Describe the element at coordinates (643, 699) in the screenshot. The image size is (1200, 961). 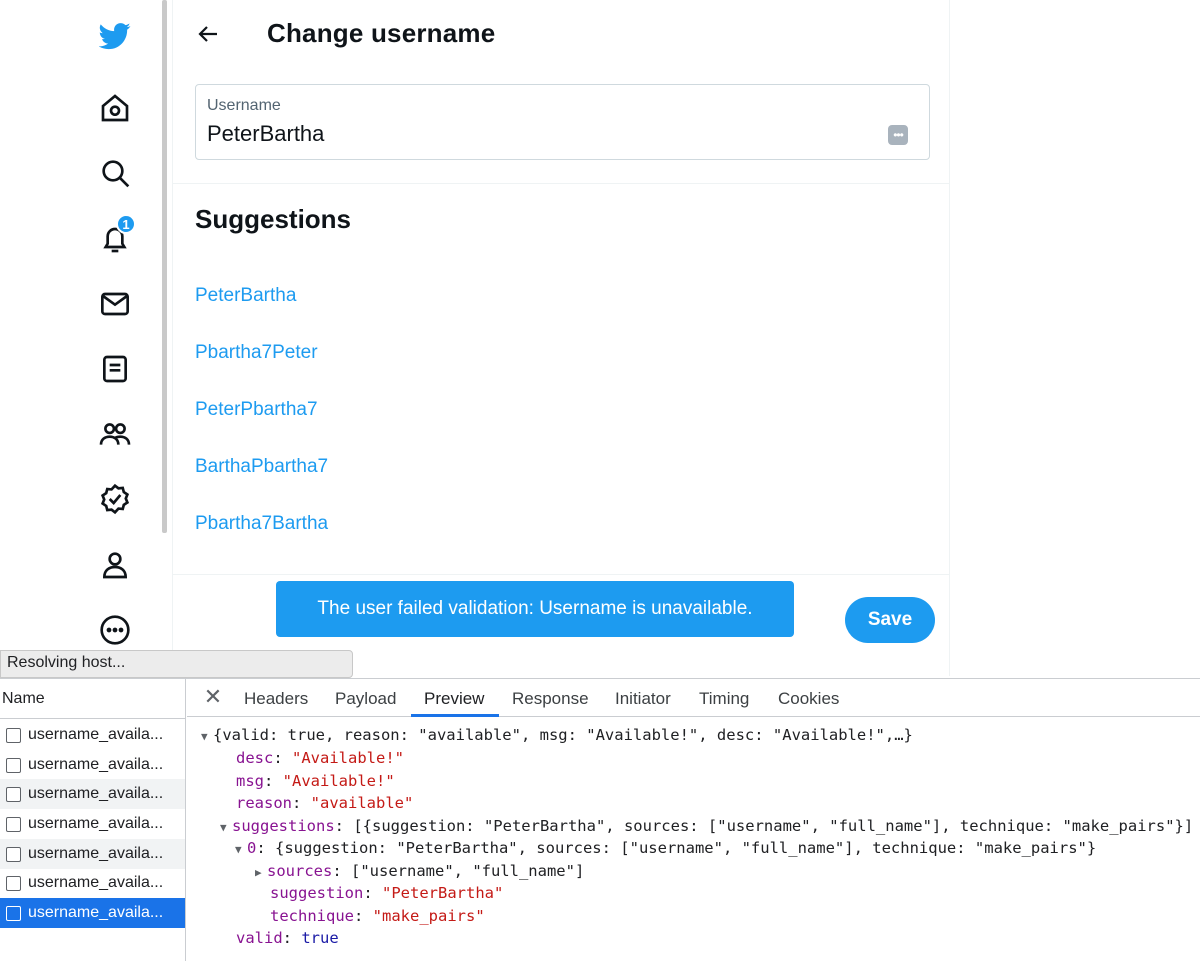
I see `tab-initiator: Initiator` at that location.